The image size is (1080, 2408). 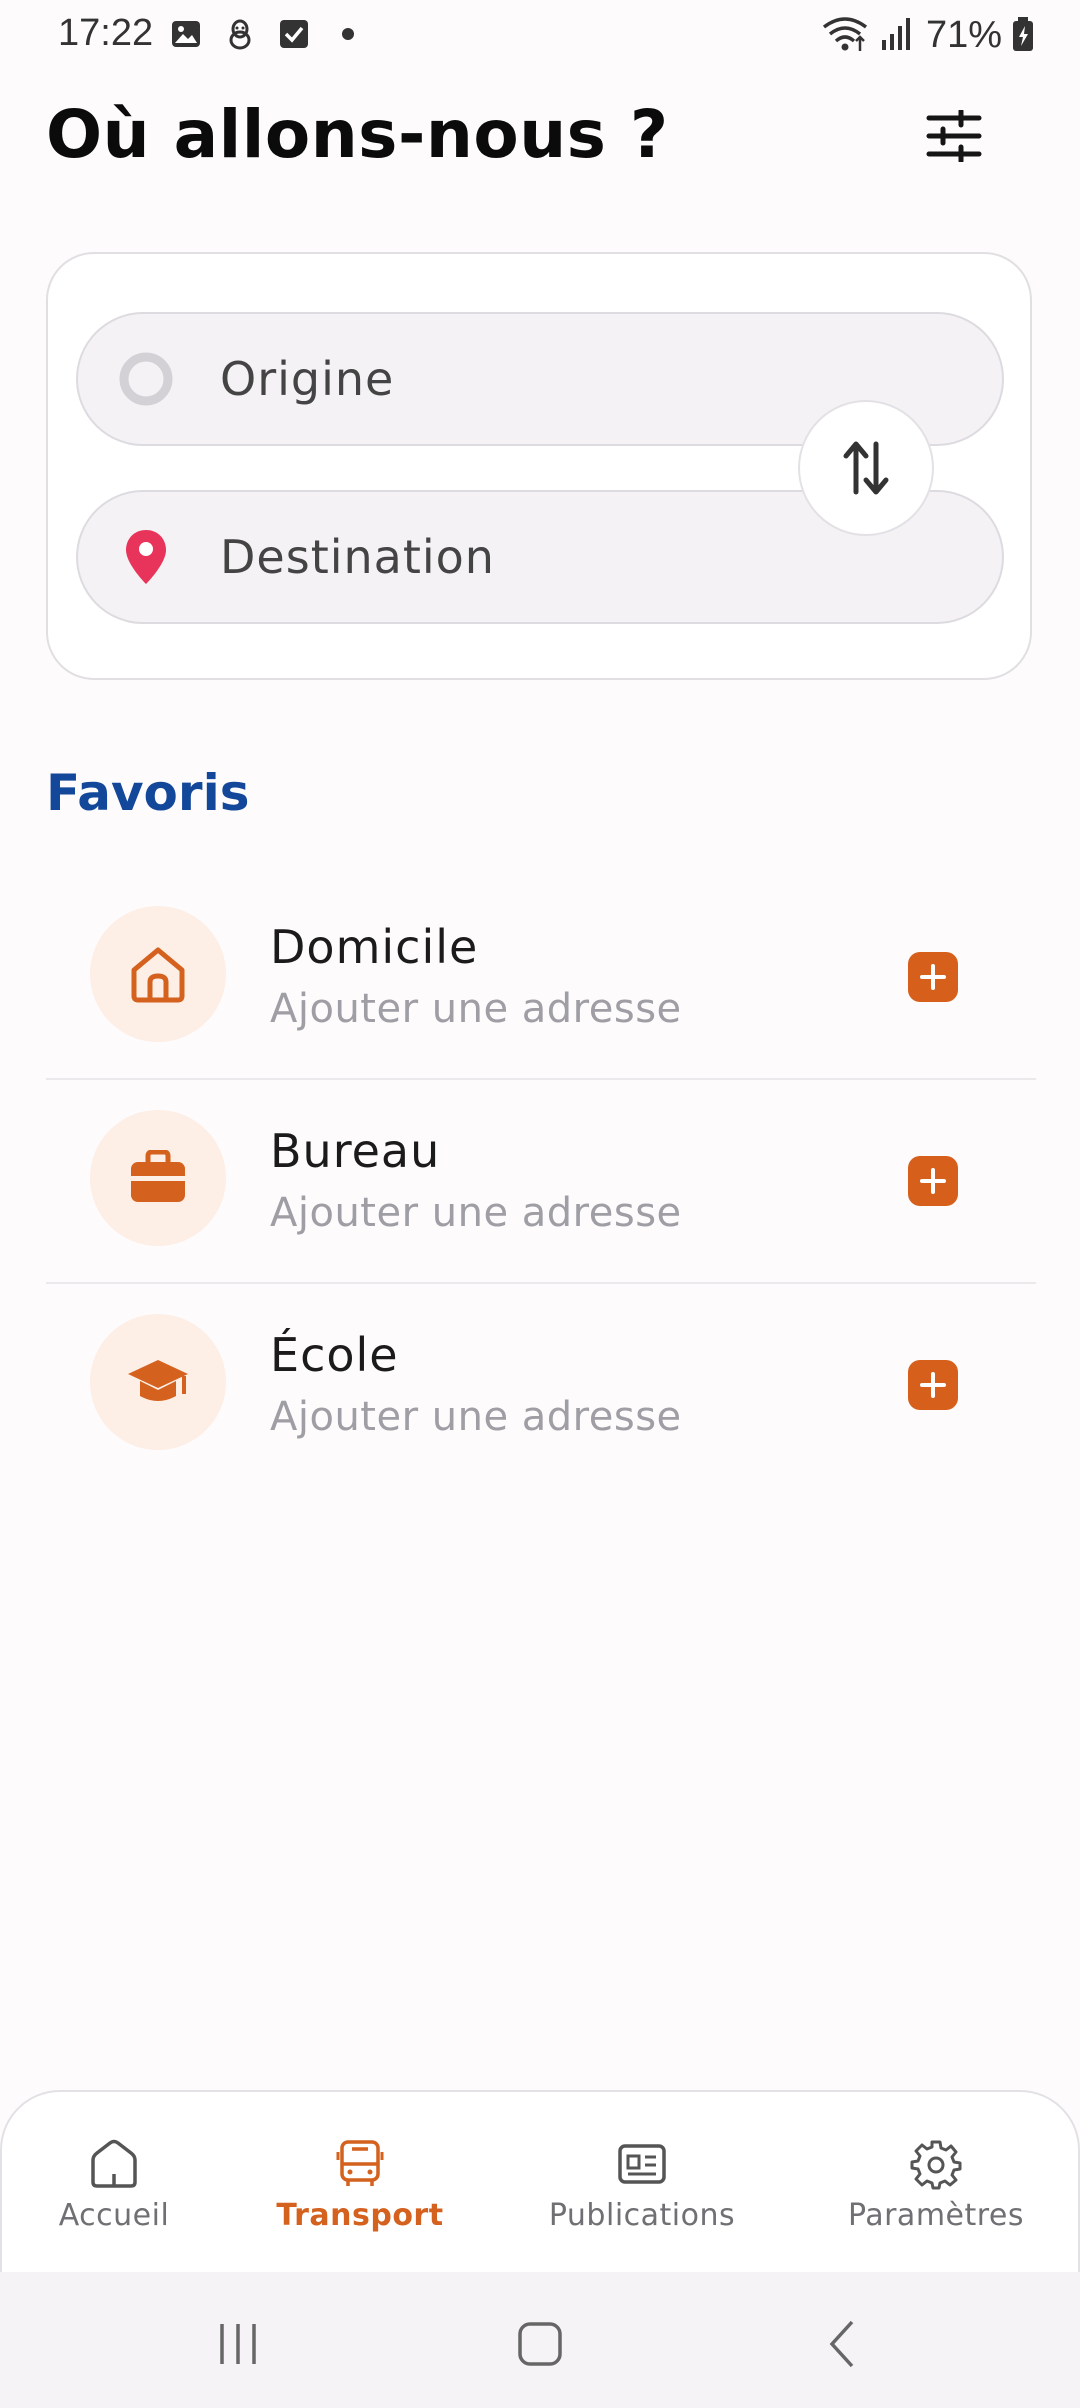 What do you see at coordinates (294, 34) in the screenshot?
I see `checkbox-icon` at bounding box center [294, 34].